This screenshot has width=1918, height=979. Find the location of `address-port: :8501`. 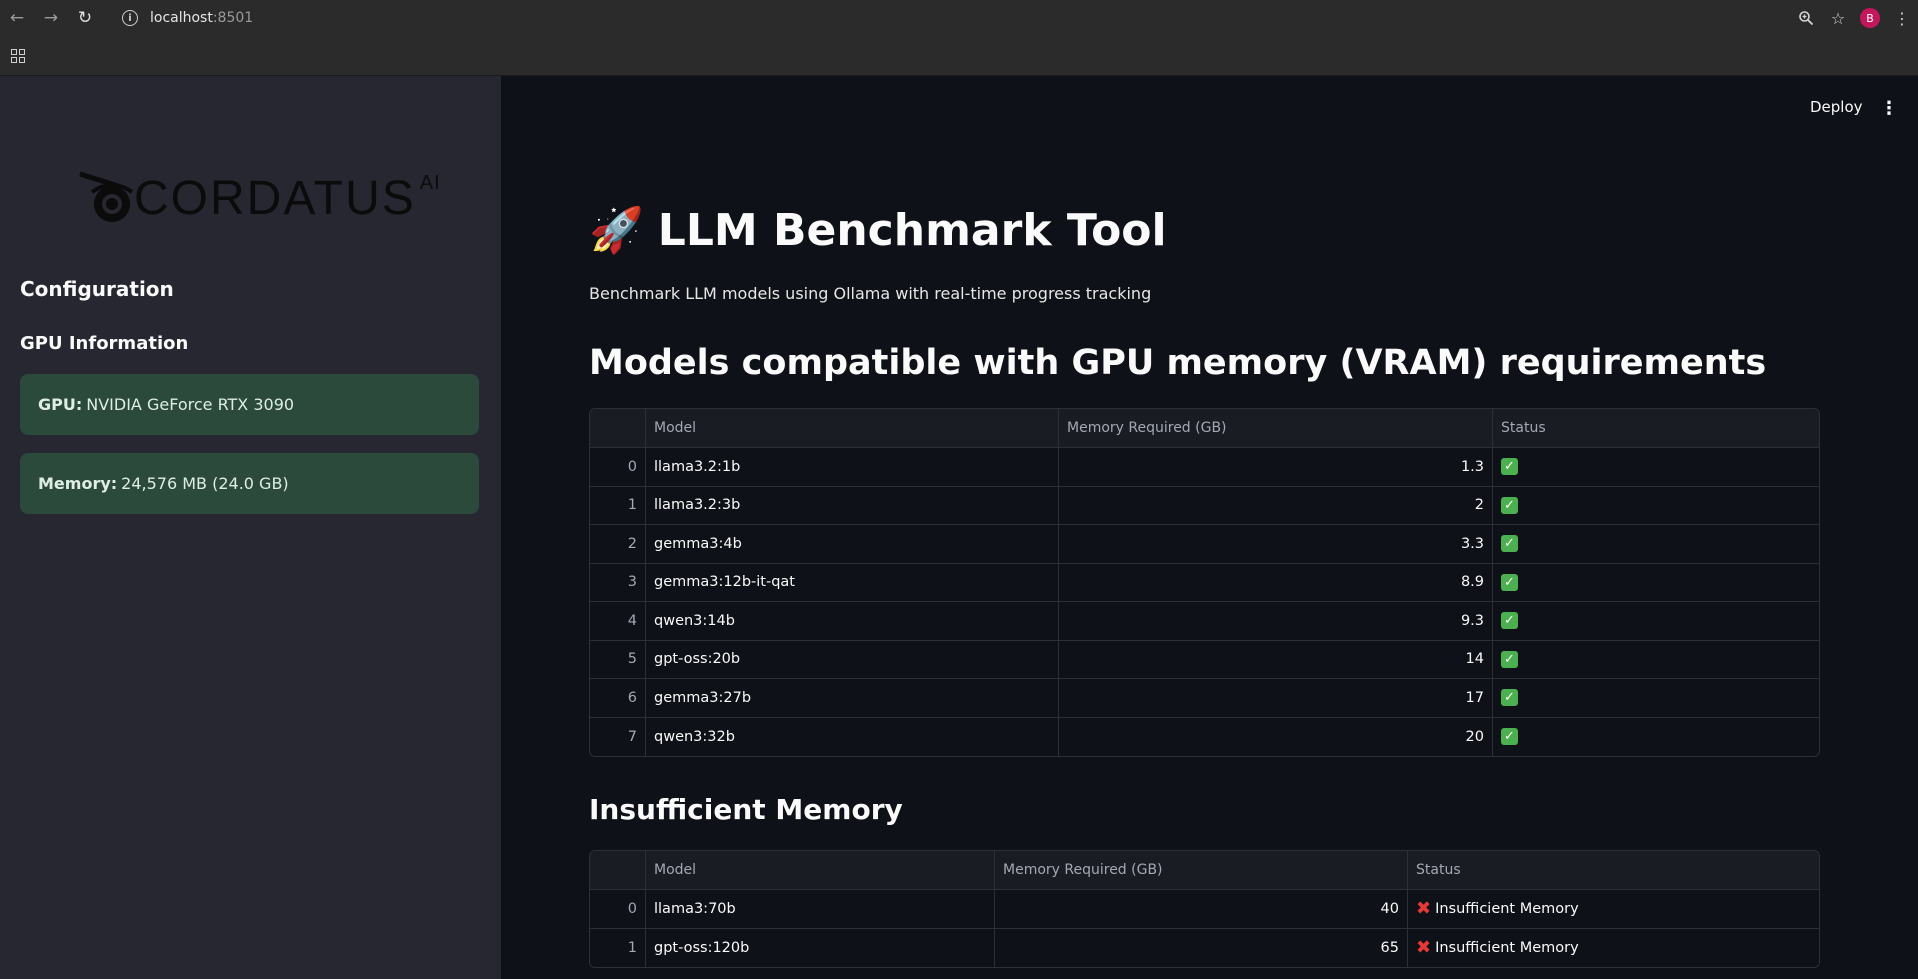

address-port: :8501 is located at coordinates (233, 18).